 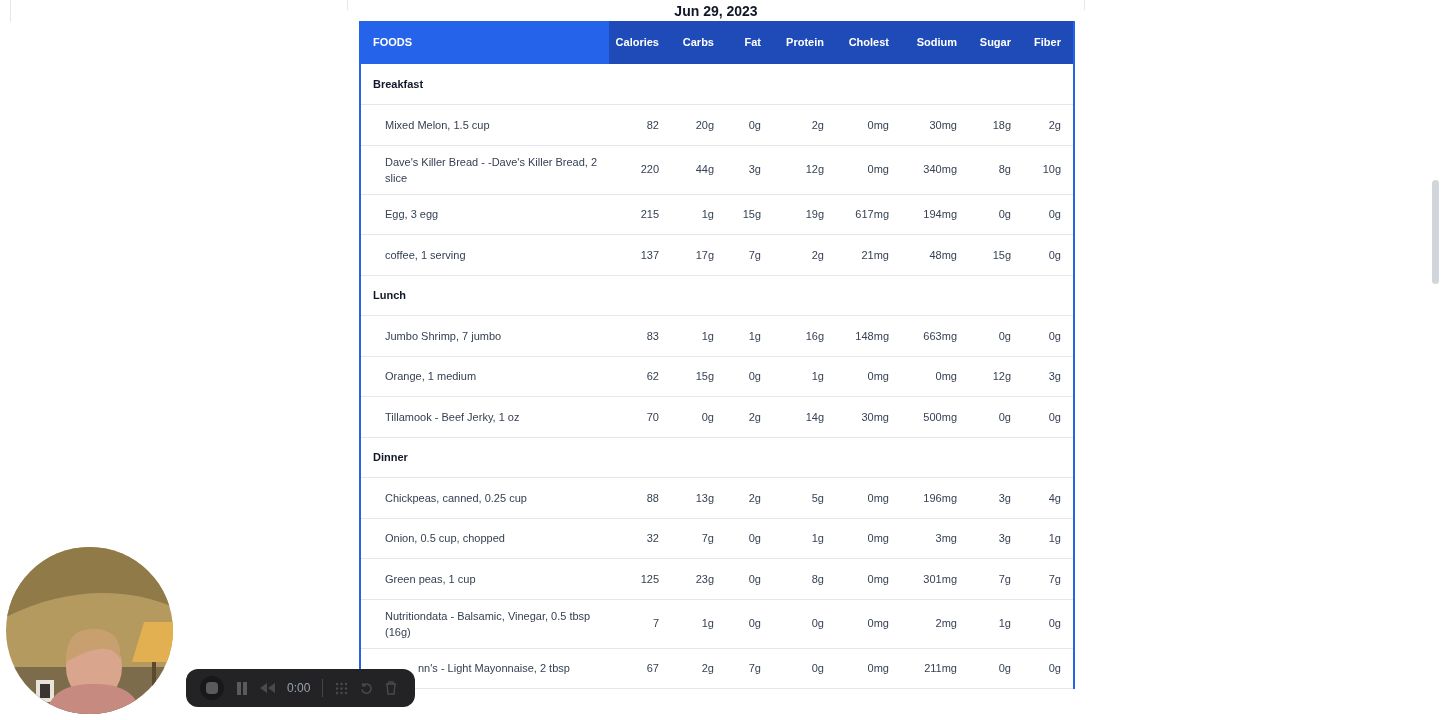 What do you see at coordinates (996, 124) in the screenshot?
I see `table-cell: 18g` at bounding box center [996, 124].